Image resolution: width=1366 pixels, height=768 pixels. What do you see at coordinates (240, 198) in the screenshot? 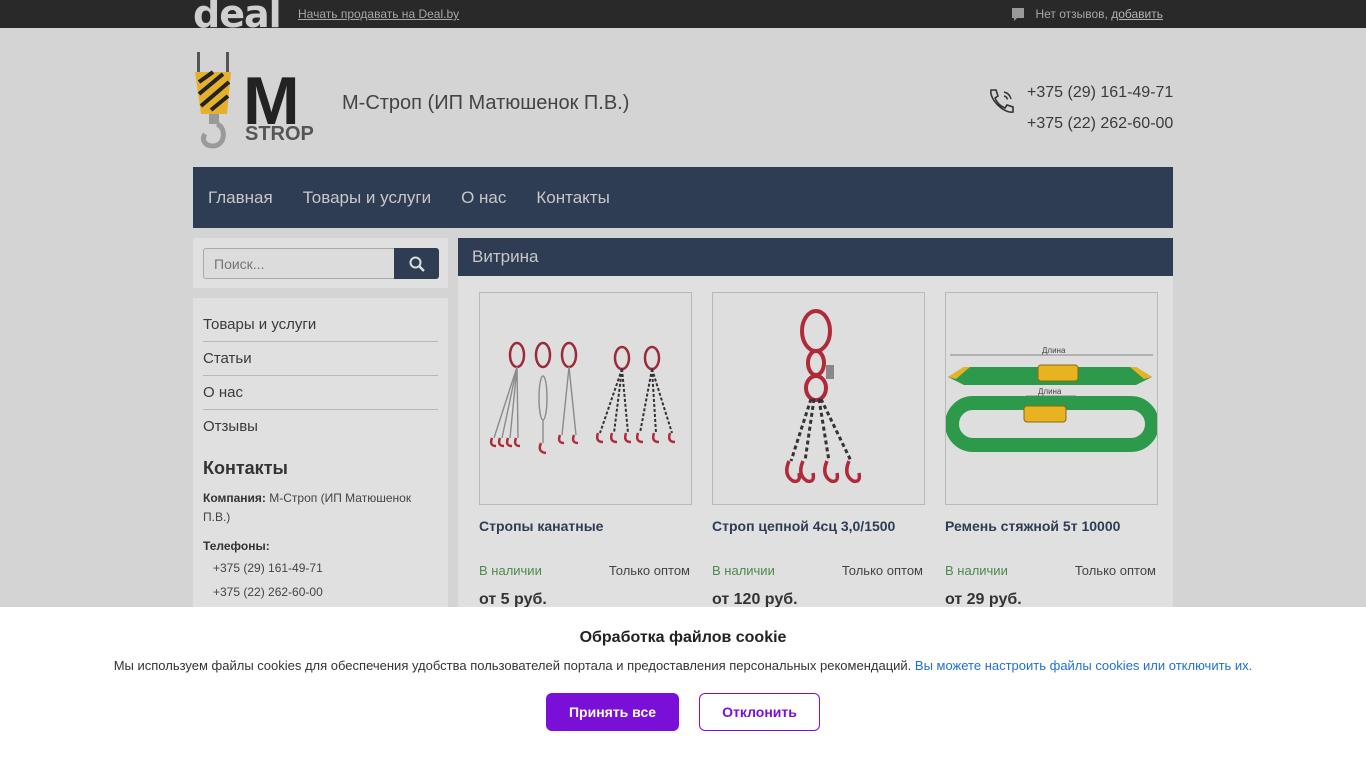
I see `nav-item-home: Главная` at bounding box center [240, 198].